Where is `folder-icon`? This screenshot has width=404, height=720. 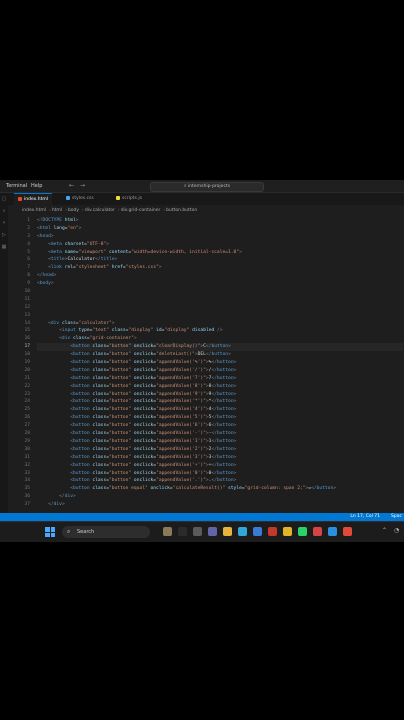 folder-icon is located at coordinates (227, 531).